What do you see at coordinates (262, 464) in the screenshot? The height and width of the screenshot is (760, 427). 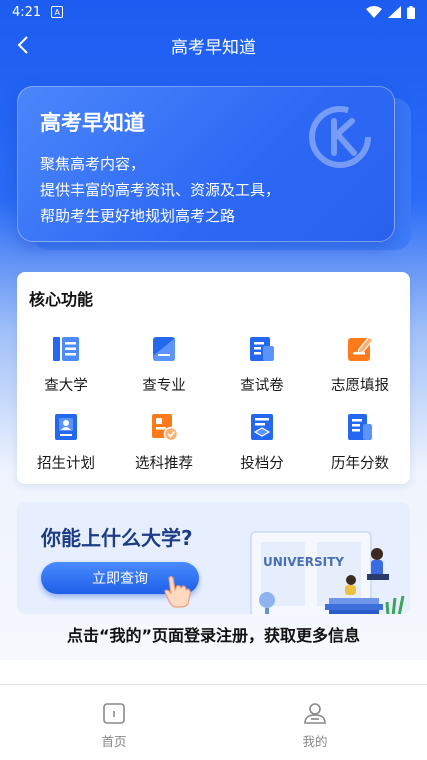 I see `feature-label: 投档分` at bounding box center [262, 464].